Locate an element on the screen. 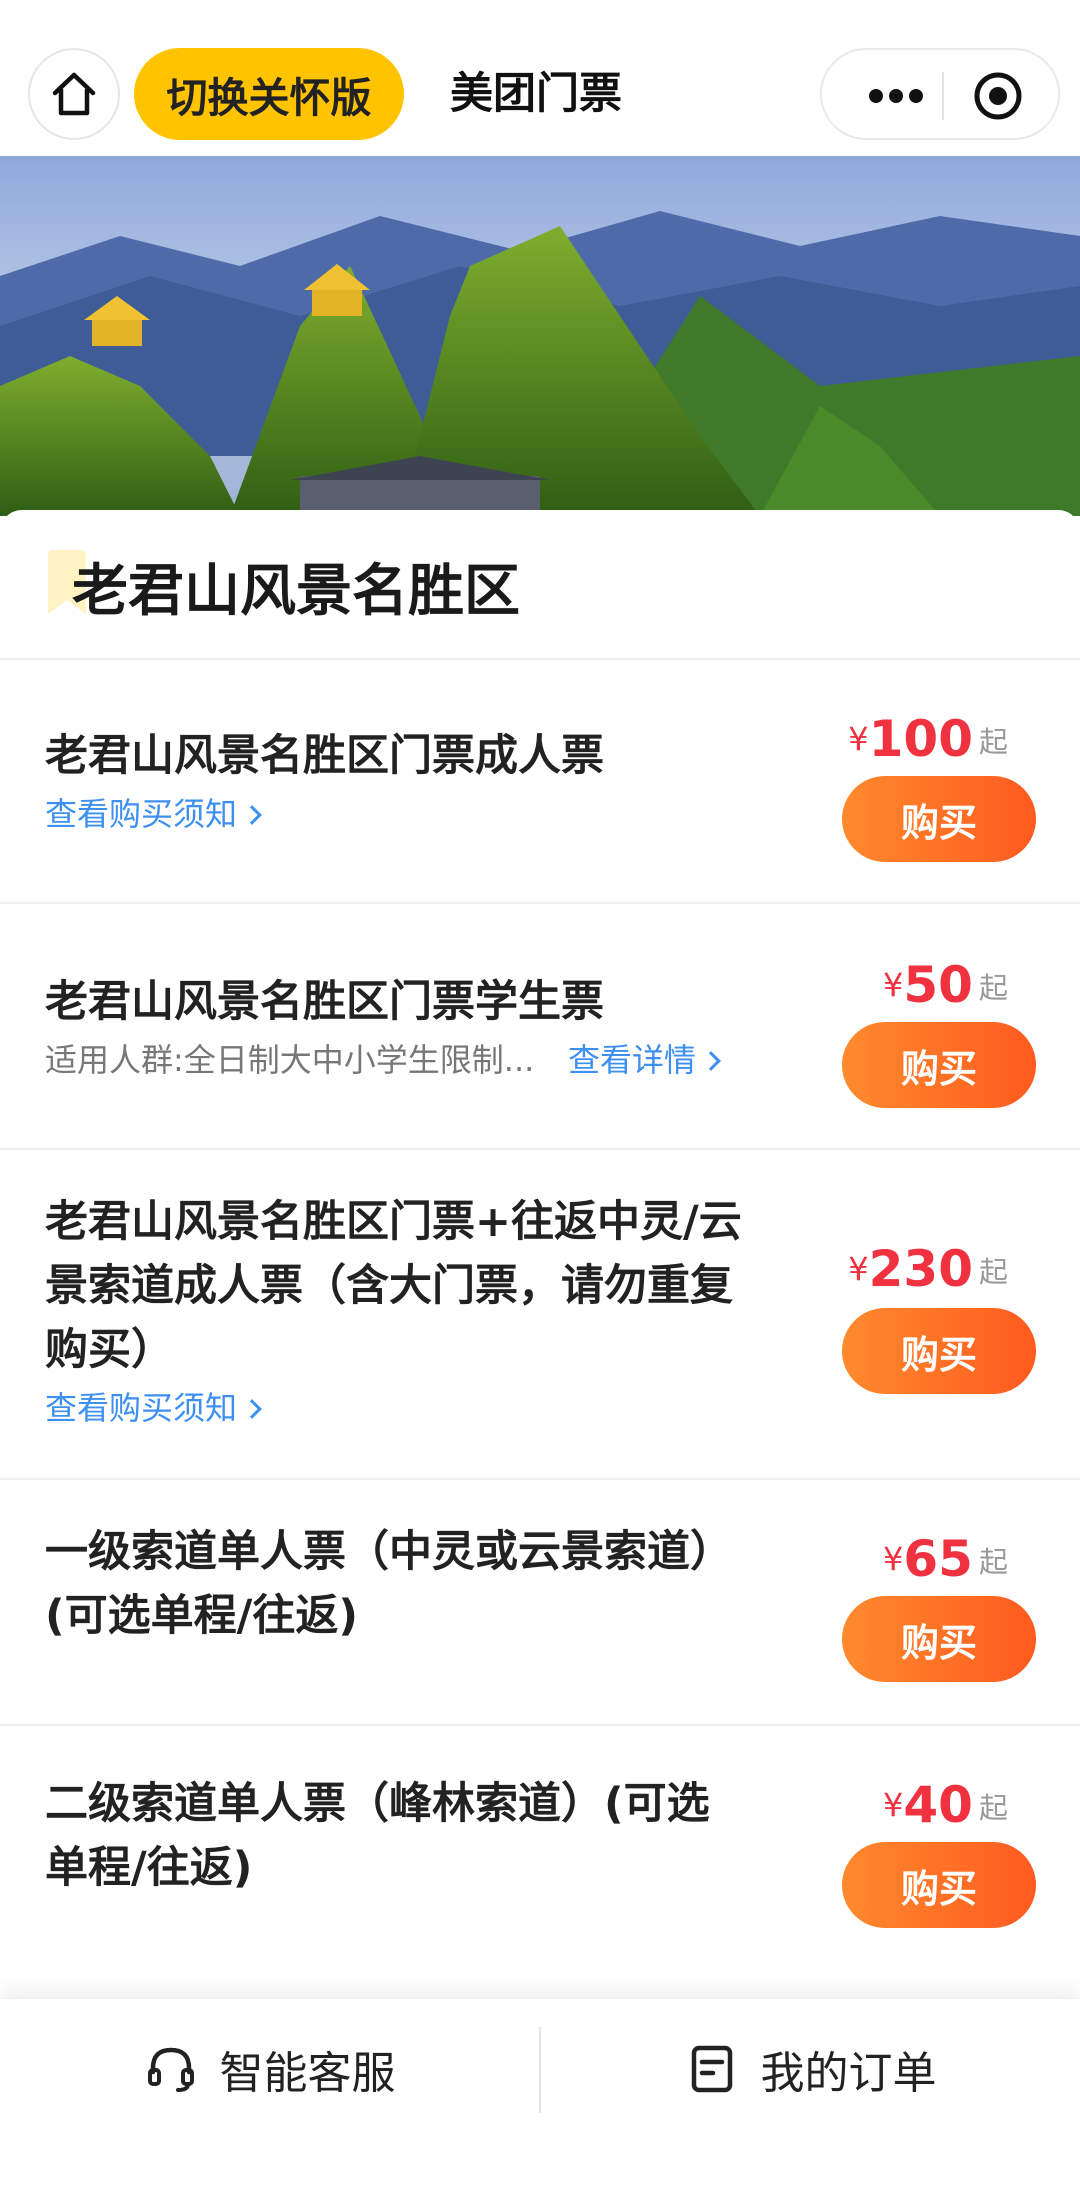 The image size is (1080, 2187). ticket-name-line: 景索道成人票（含大门票，请勿重复 is located at coordinates (389, 1286).